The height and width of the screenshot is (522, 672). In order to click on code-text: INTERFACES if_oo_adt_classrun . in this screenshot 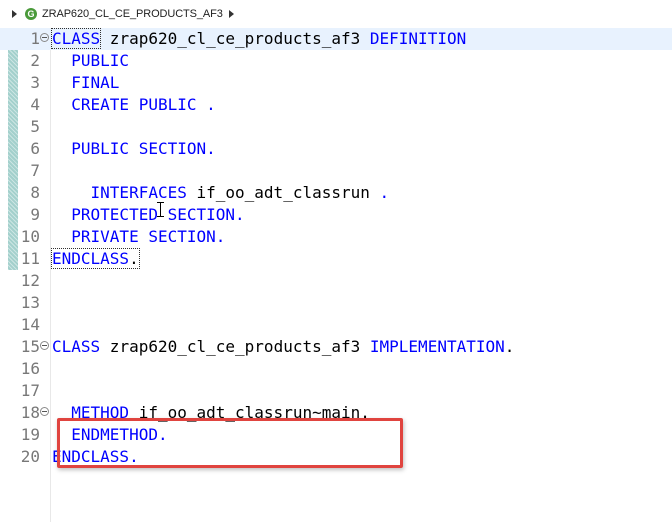, I will do `click(221, 192)`.